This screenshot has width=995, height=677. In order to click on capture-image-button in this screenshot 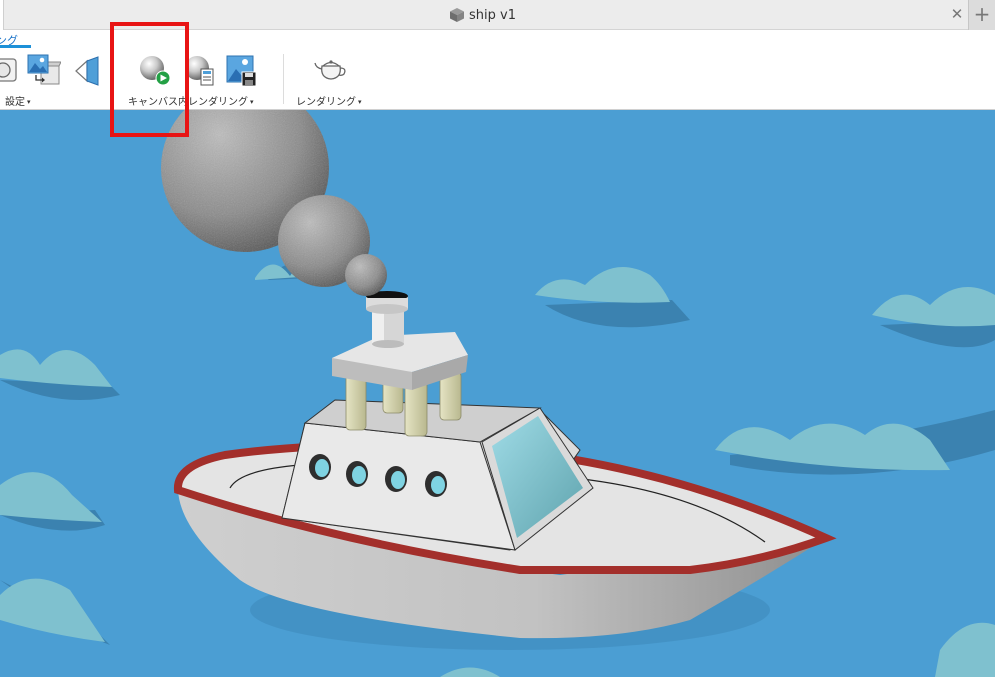, I will do `click(242, 71)`.